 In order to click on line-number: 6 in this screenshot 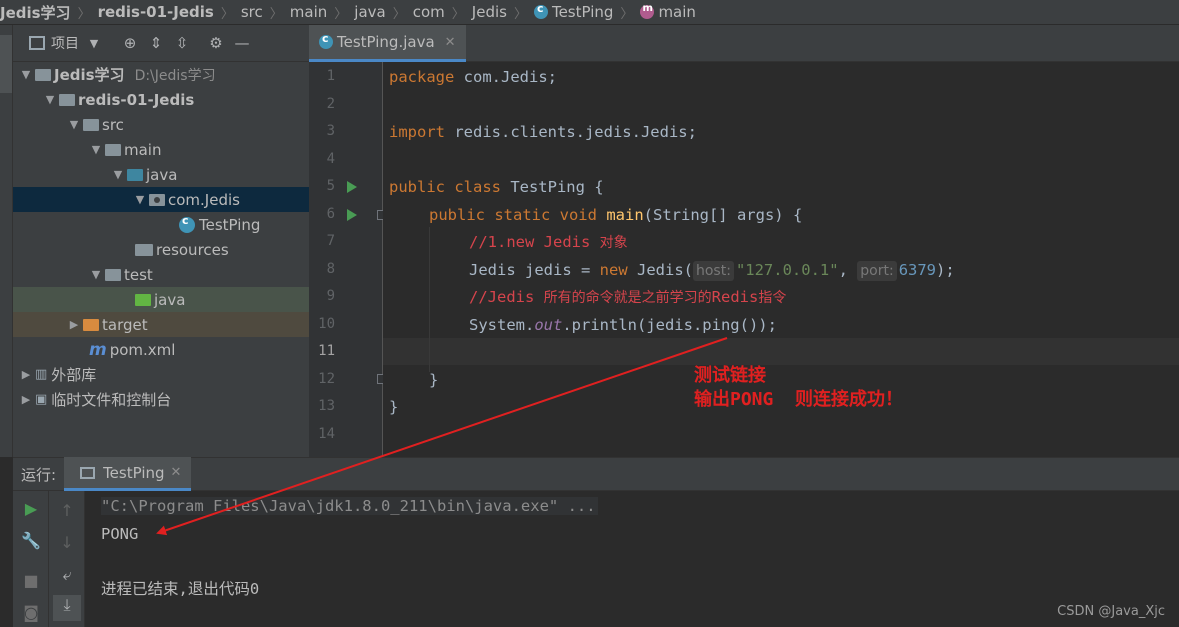, I will do `click(330, 214)`.